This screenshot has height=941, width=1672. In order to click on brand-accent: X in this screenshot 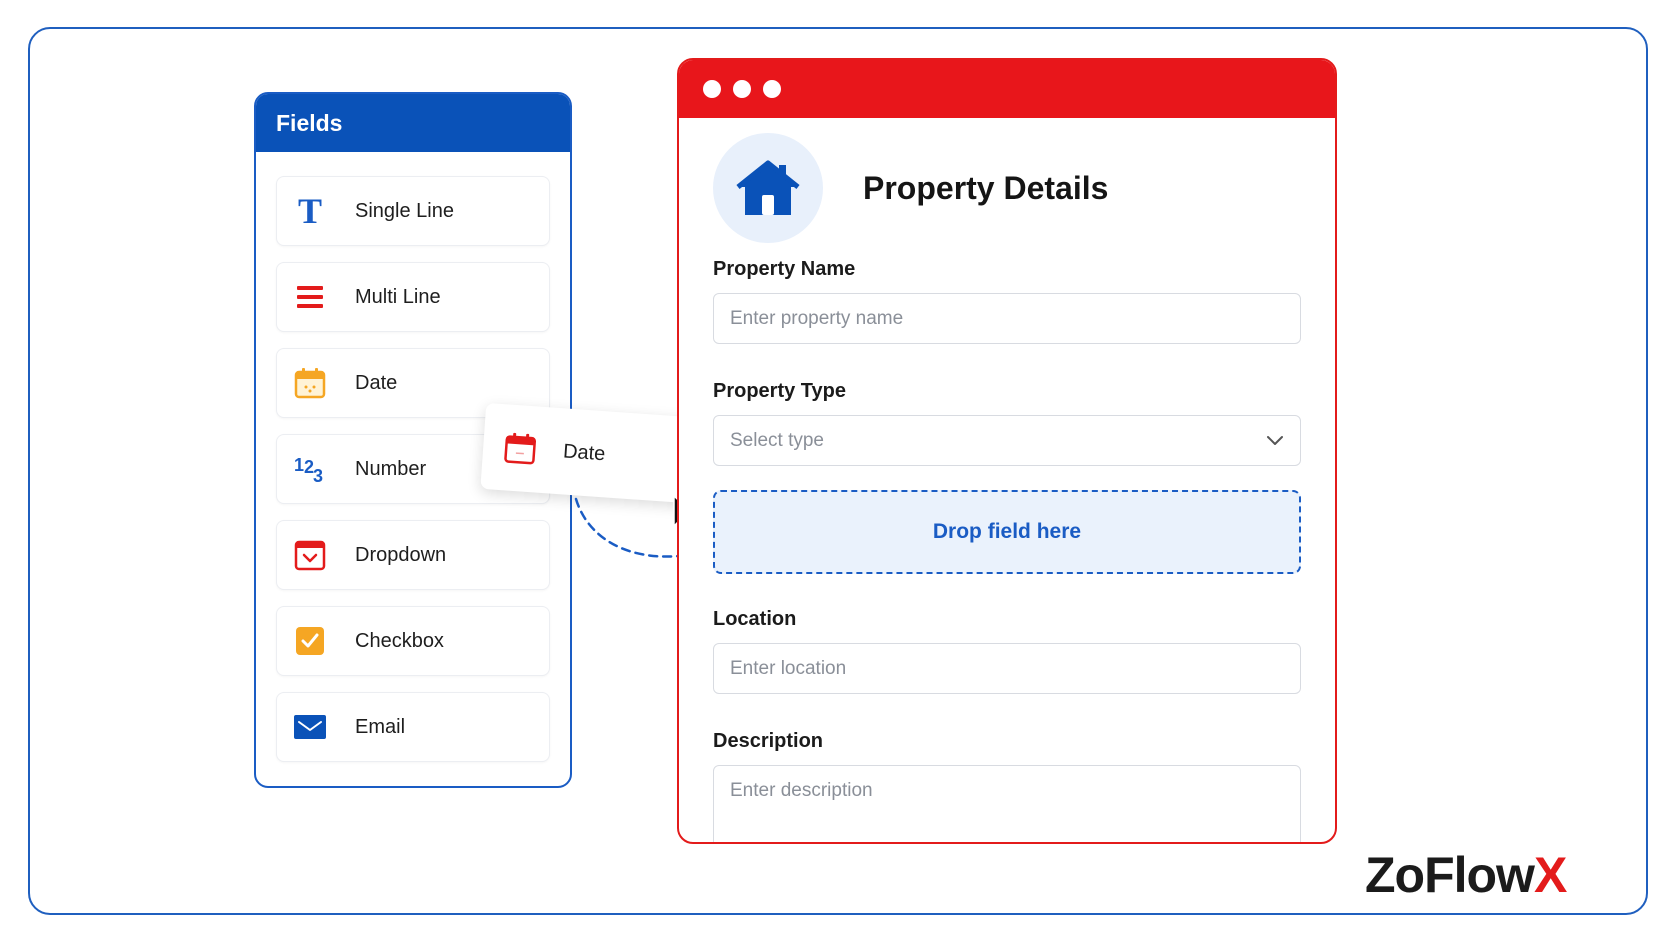, I will do `click(1550, 875)`.